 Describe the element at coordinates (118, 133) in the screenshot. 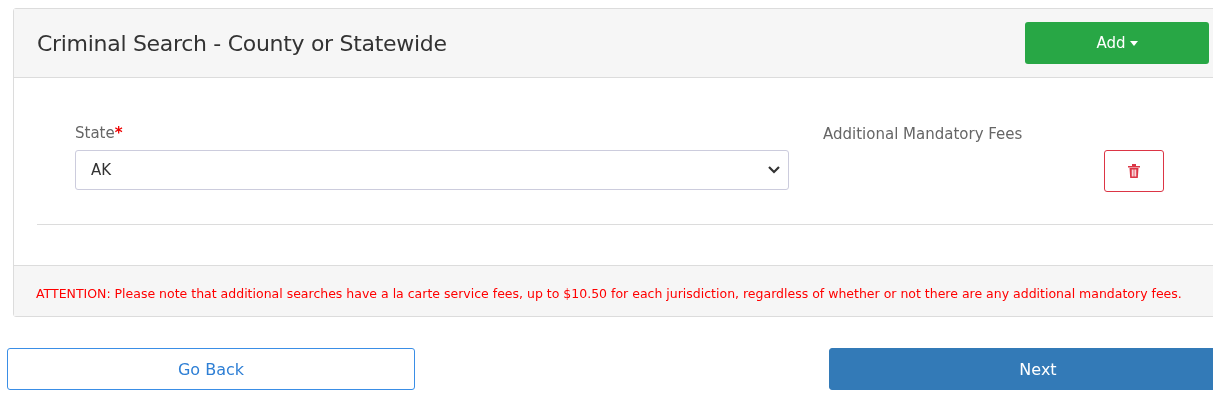

I see `required-mark: *` at that location.